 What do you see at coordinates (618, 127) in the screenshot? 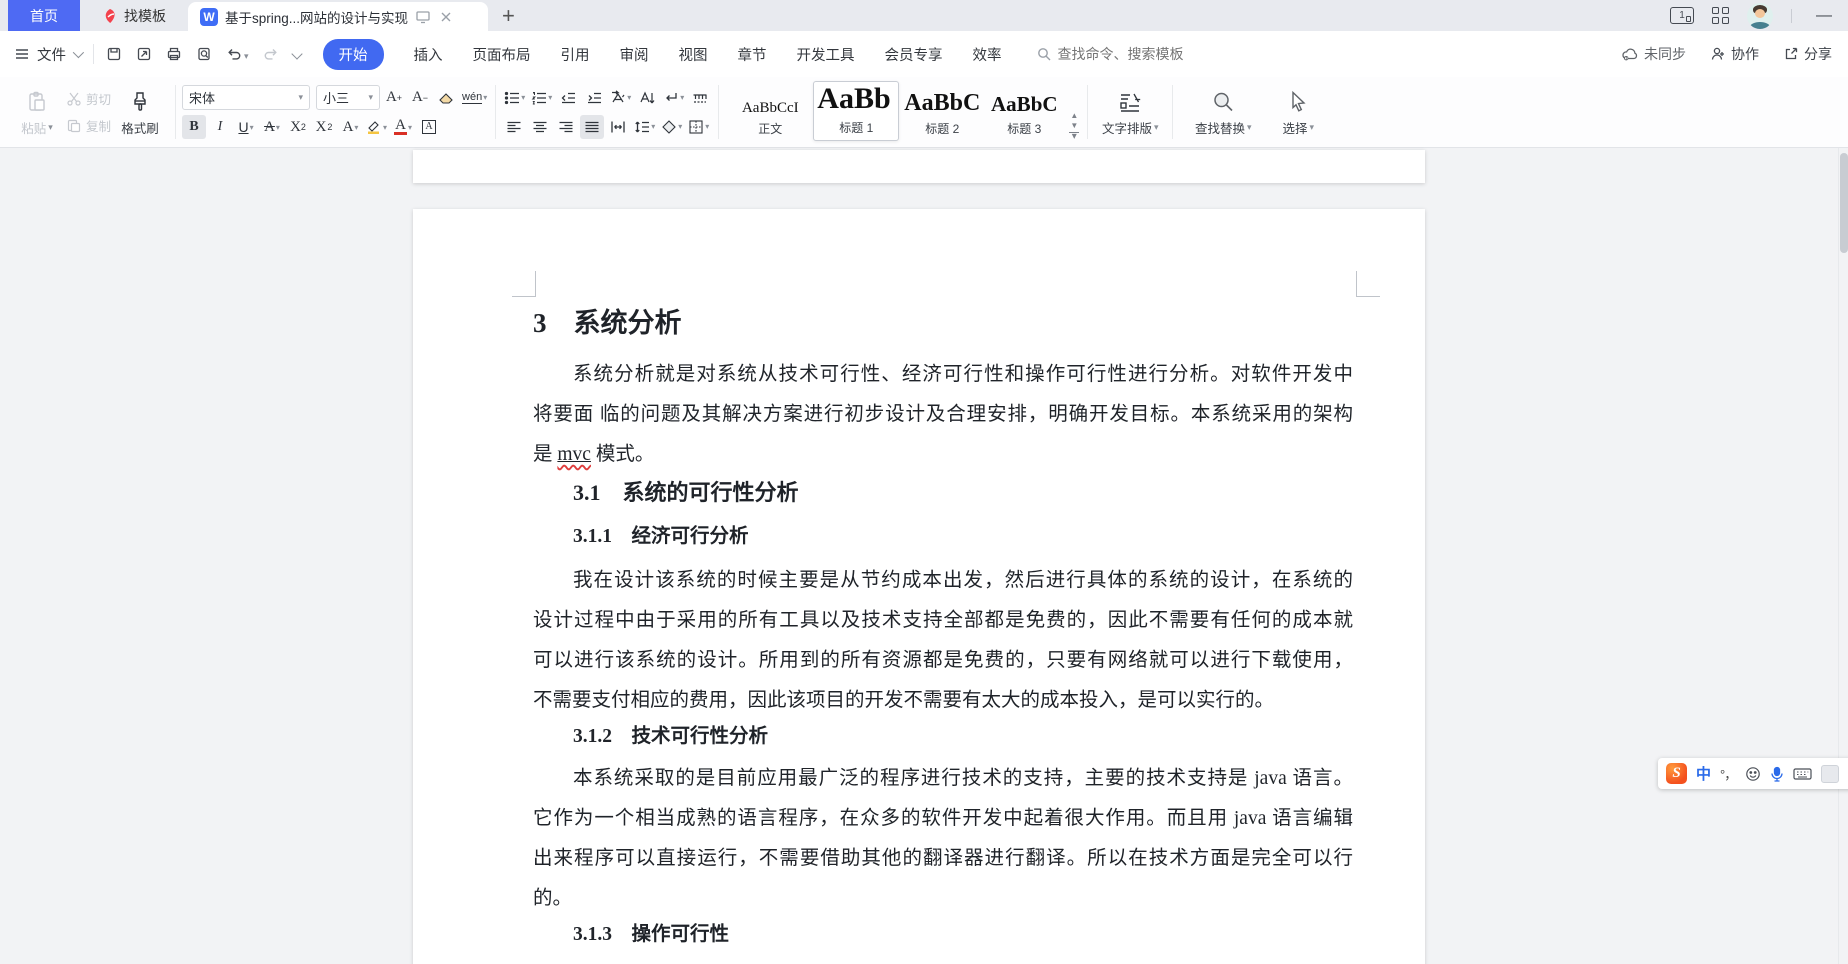
I see `distribute-button` at bounding box center [618, 127].